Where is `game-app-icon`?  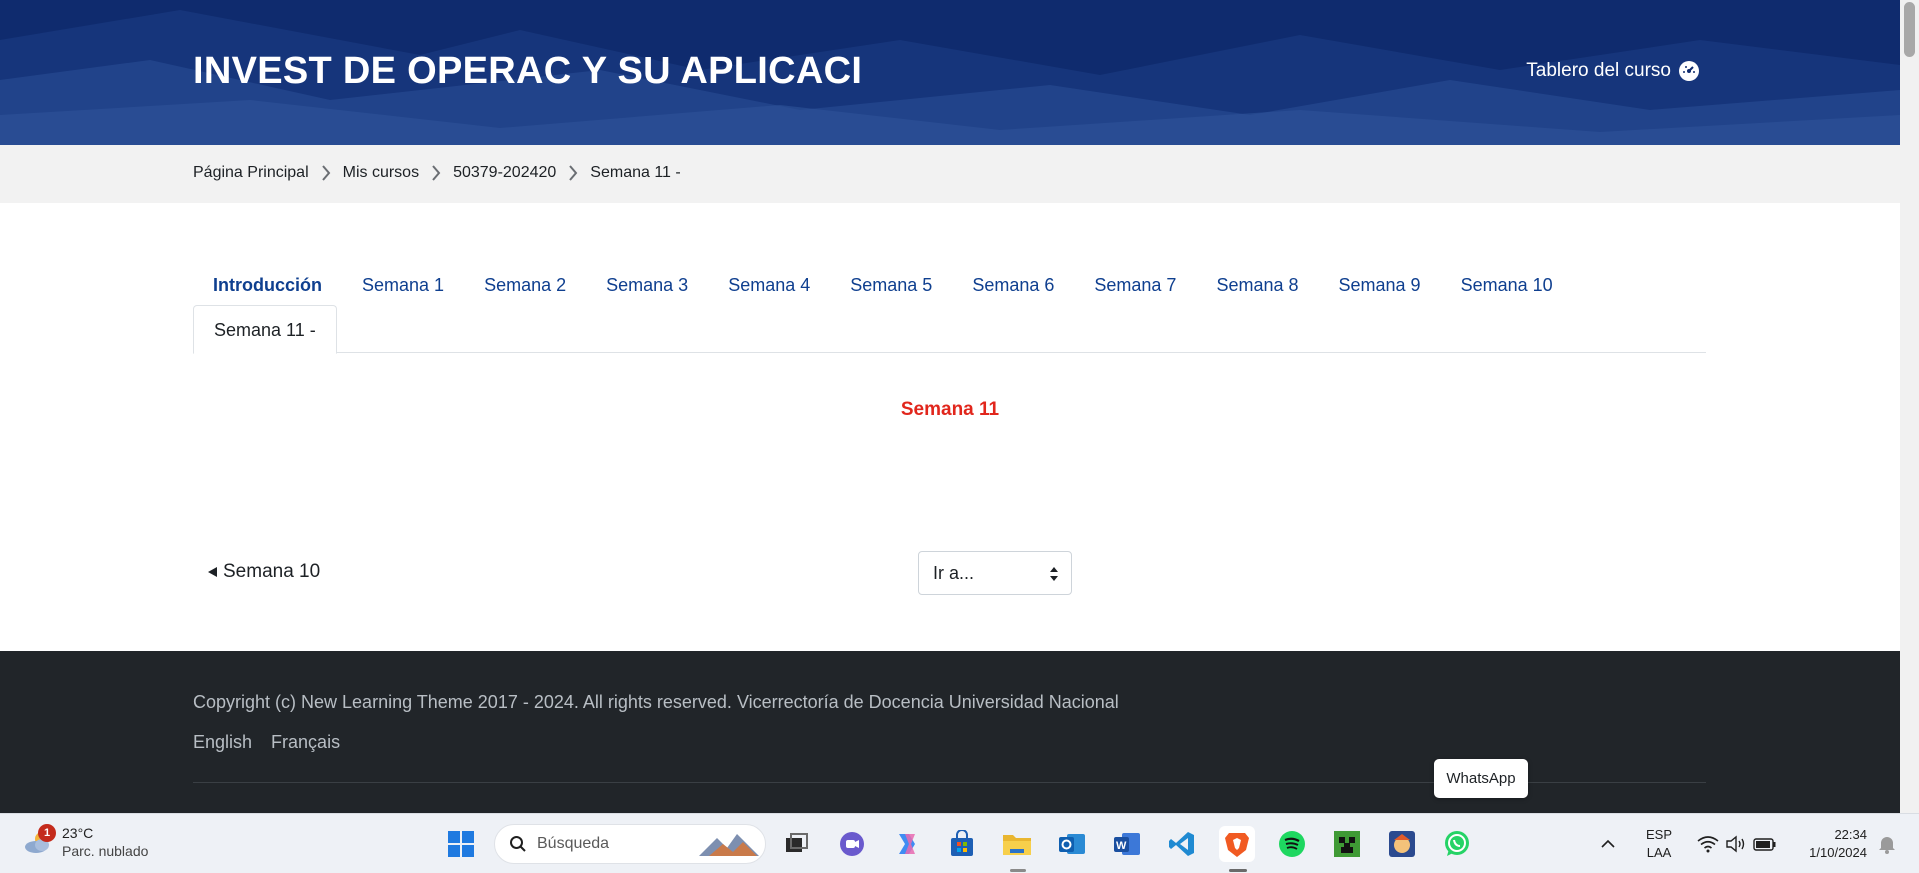
game-app-icon is located at coordinates (1402, 844).